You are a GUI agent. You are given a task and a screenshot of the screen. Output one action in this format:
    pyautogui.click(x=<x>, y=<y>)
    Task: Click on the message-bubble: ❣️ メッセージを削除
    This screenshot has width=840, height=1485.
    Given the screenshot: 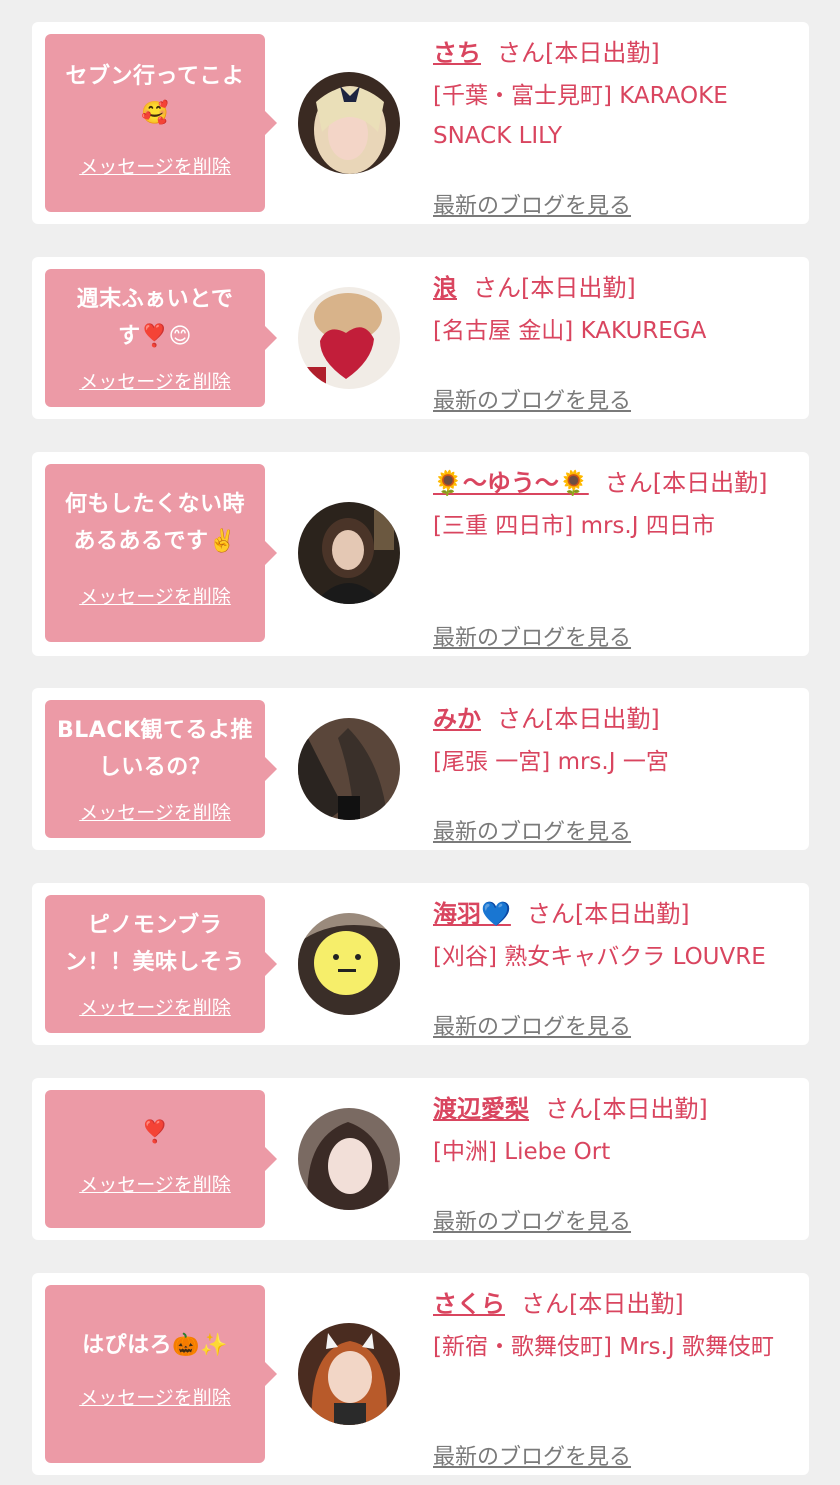 What is the action you would take?
    pyautogui.click(x=161, y=1159)
    